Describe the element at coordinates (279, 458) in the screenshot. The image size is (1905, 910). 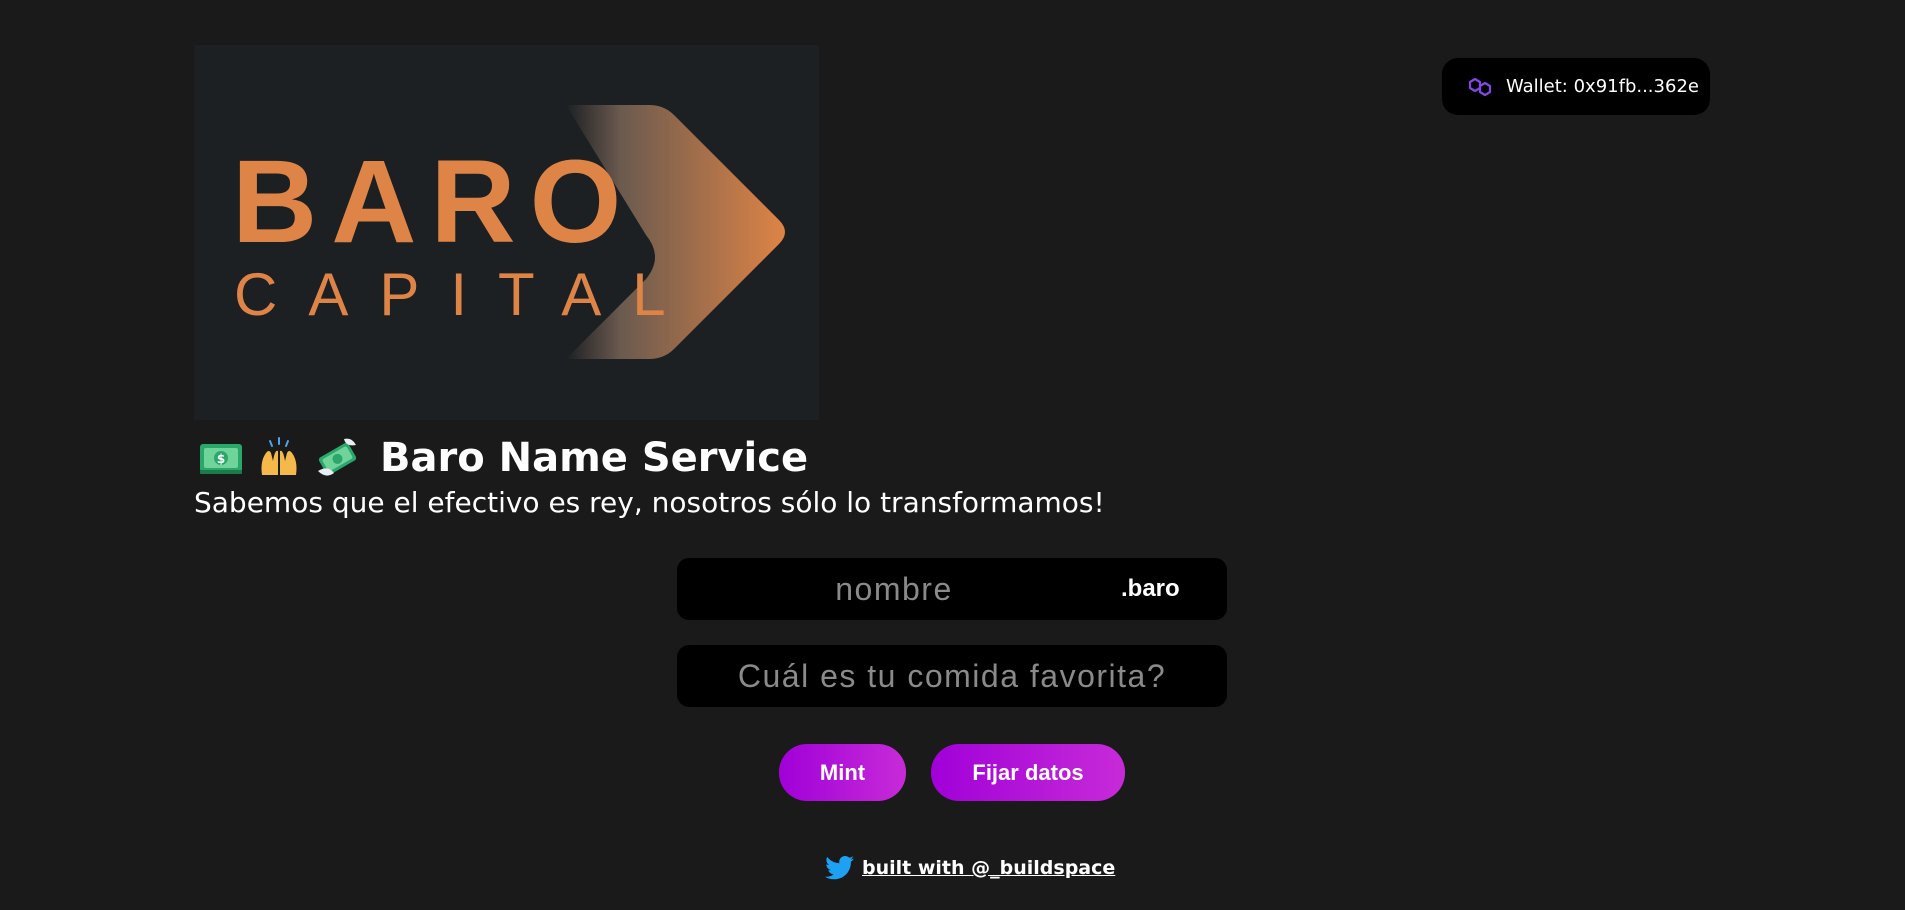
I see `raising-hands-emoji` at that location.